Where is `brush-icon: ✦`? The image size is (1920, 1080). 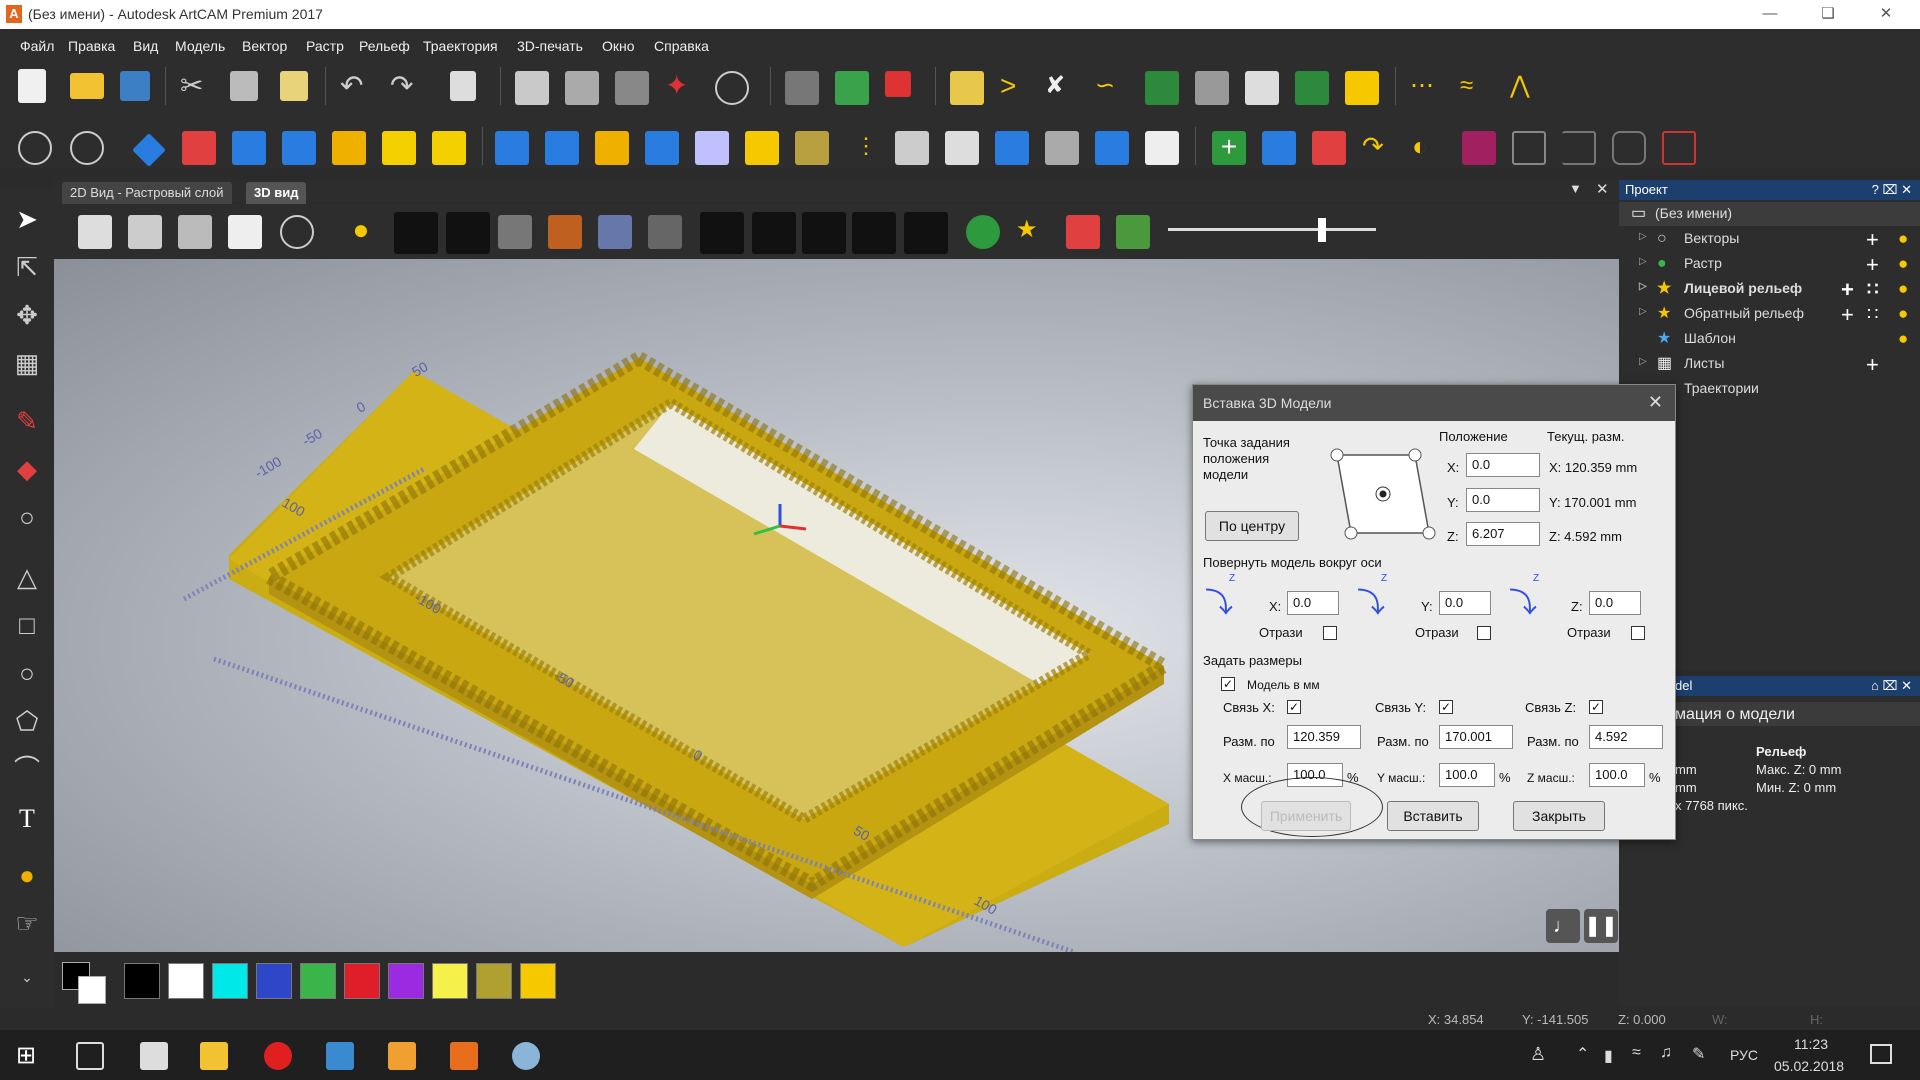 brush-icon: ✦ is located at coordinates (682, 88).